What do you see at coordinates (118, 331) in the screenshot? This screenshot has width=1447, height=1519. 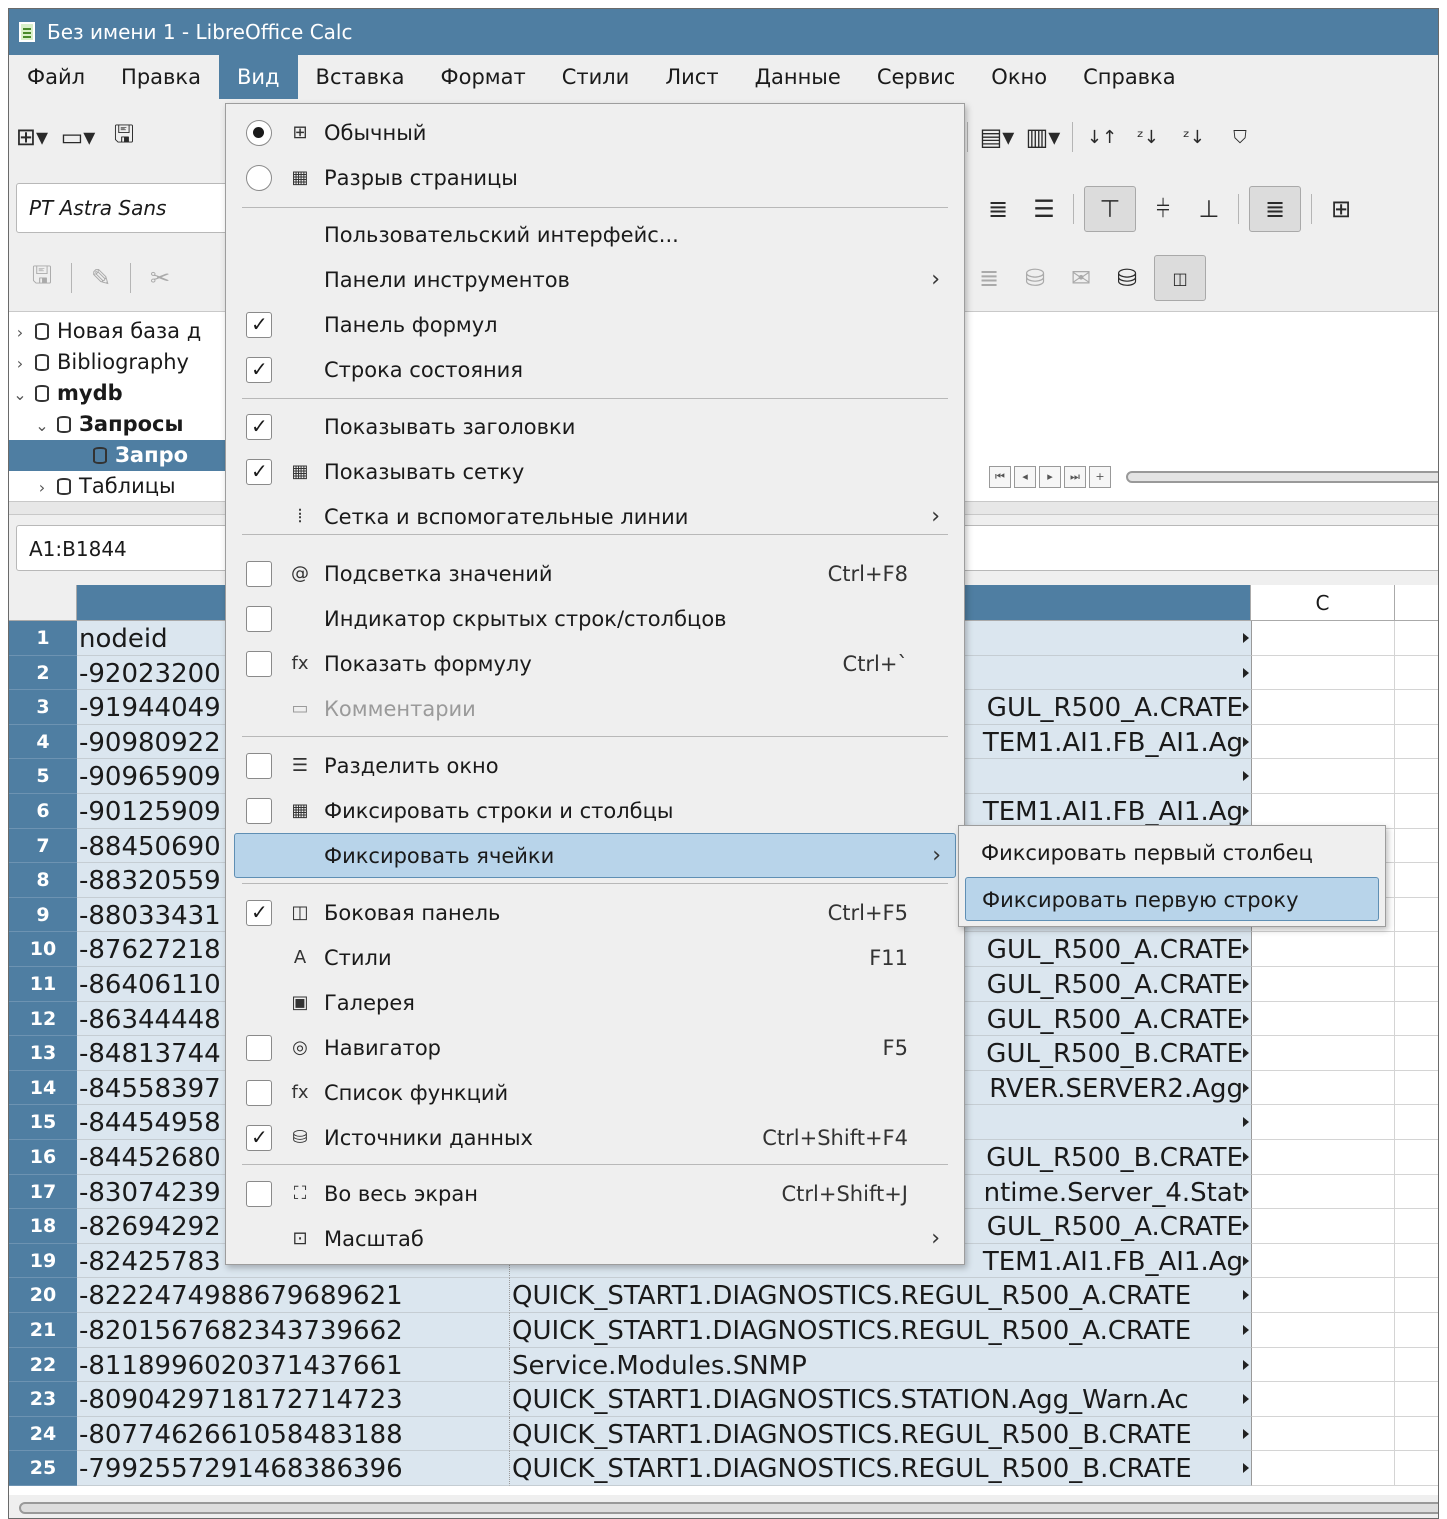 I see `tree-item: › Новая база д` at bounding box center [118, 331].